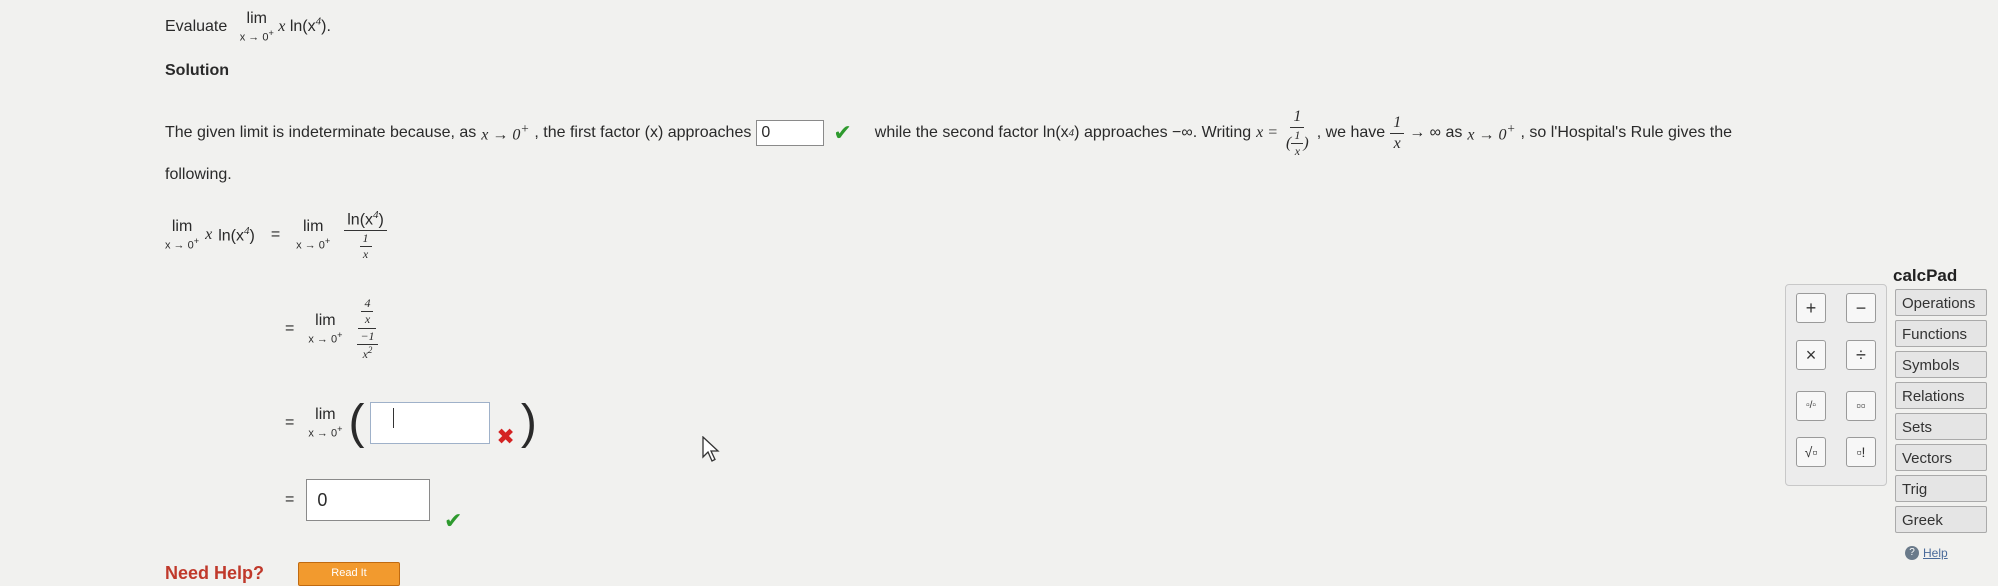 This screenshot has height=586, width=1998. Describe the element at coordinates (1811, 308) in the screenshot. I see `plus-button: +` at that location.